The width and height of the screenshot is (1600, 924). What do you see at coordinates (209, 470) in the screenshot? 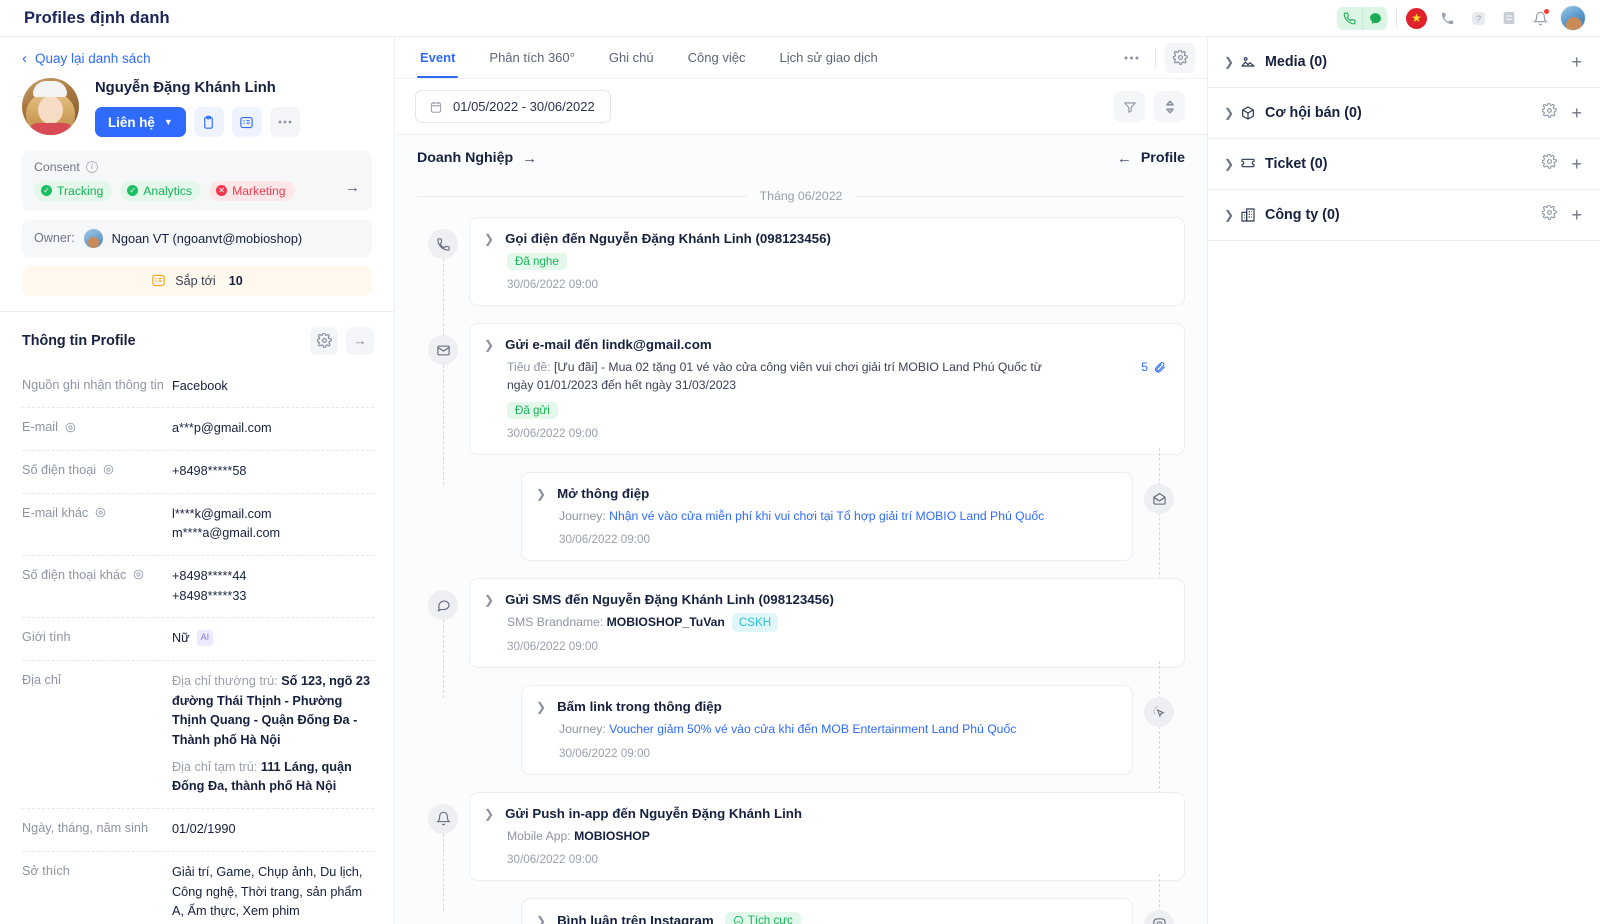
I see `field-value: +8498*****58` at bounding box center [209, 470].